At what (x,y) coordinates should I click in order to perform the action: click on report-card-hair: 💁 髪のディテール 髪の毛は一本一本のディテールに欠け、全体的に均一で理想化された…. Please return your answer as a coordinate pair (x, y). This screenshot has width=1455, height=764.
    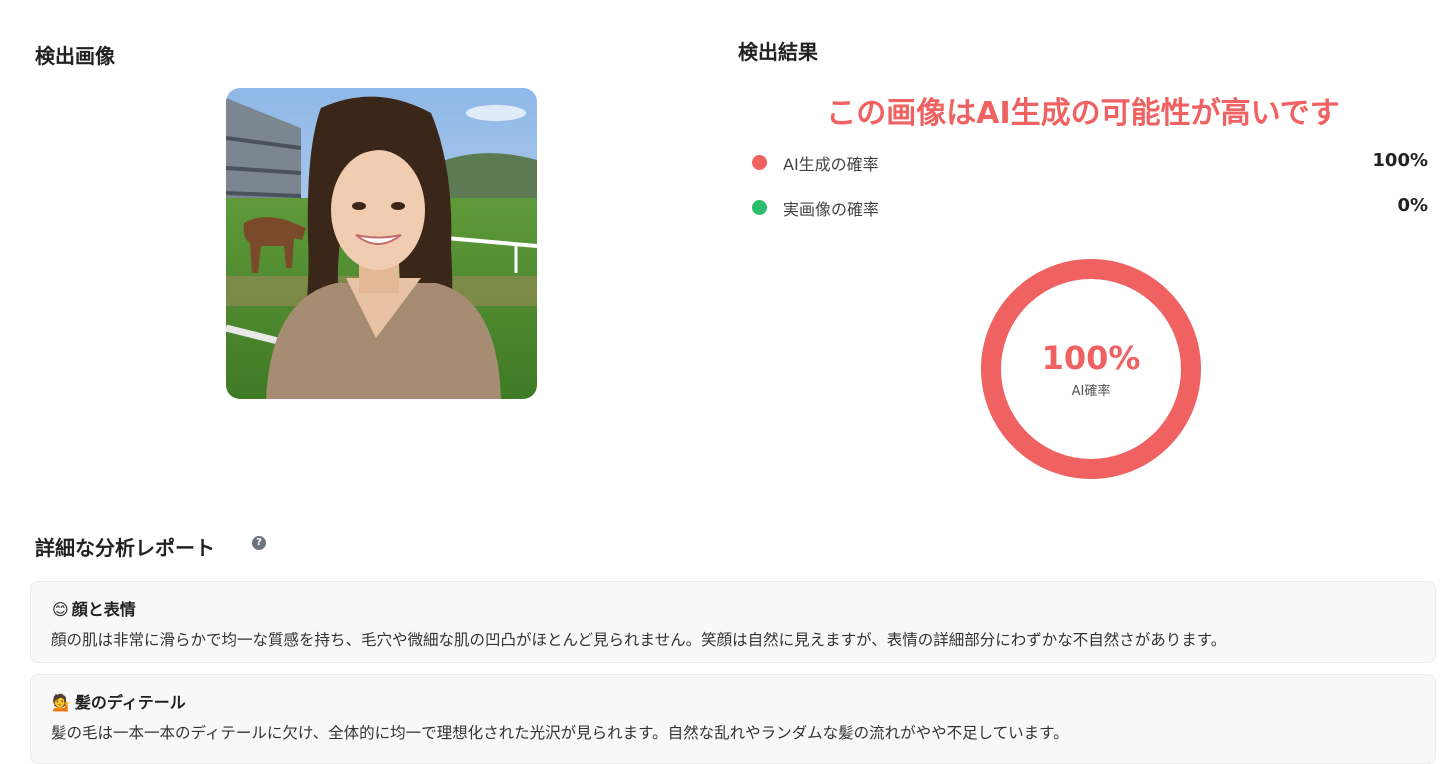
    Looking at the image, I should click on (733, 719).